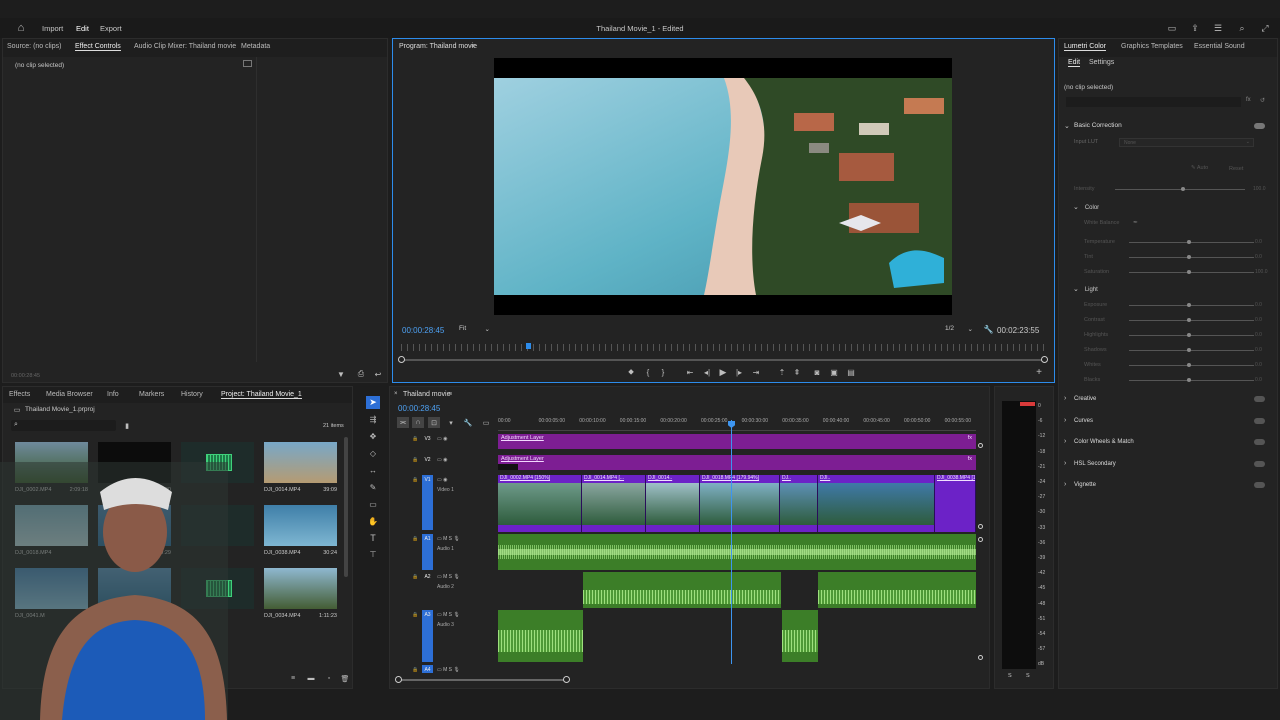  What do you see at coordinates (1219, 46) in the screenshot?
I see `tab-essential-sound: Essential Sound` at bounding box center [1219, 46].